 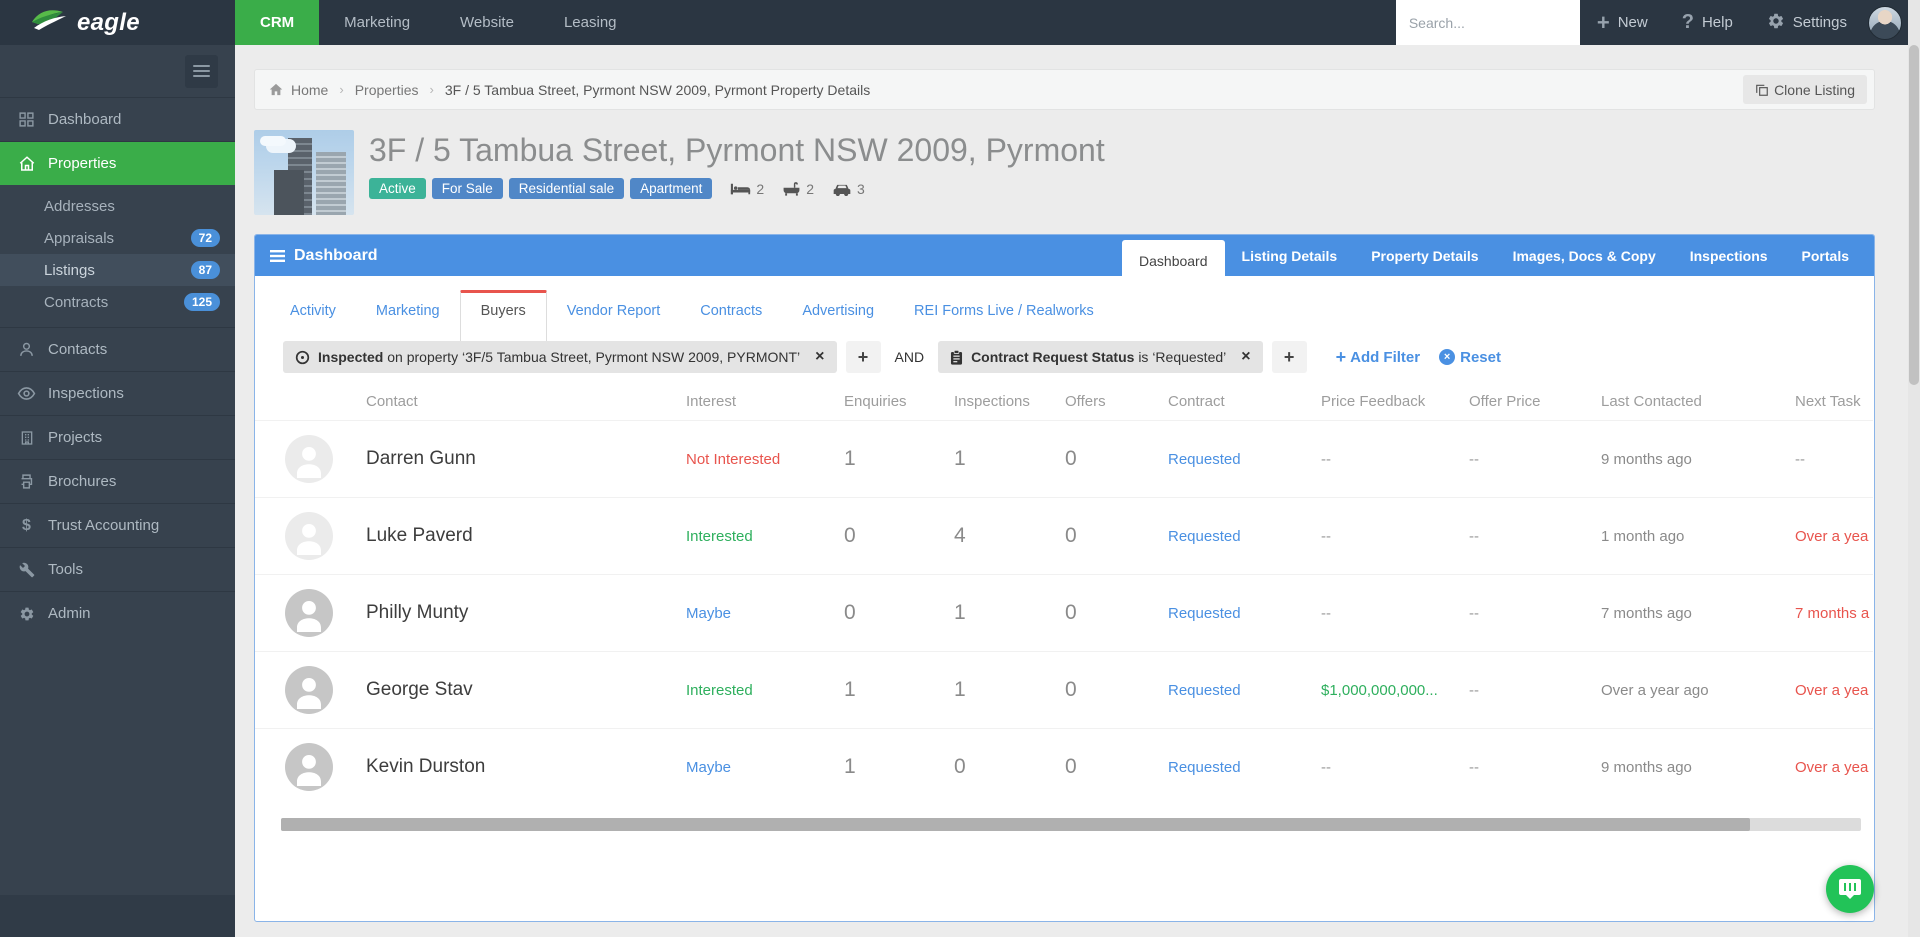 I want to click on sidebar-item-addresses: Addresses, so click(x=117, y=206).